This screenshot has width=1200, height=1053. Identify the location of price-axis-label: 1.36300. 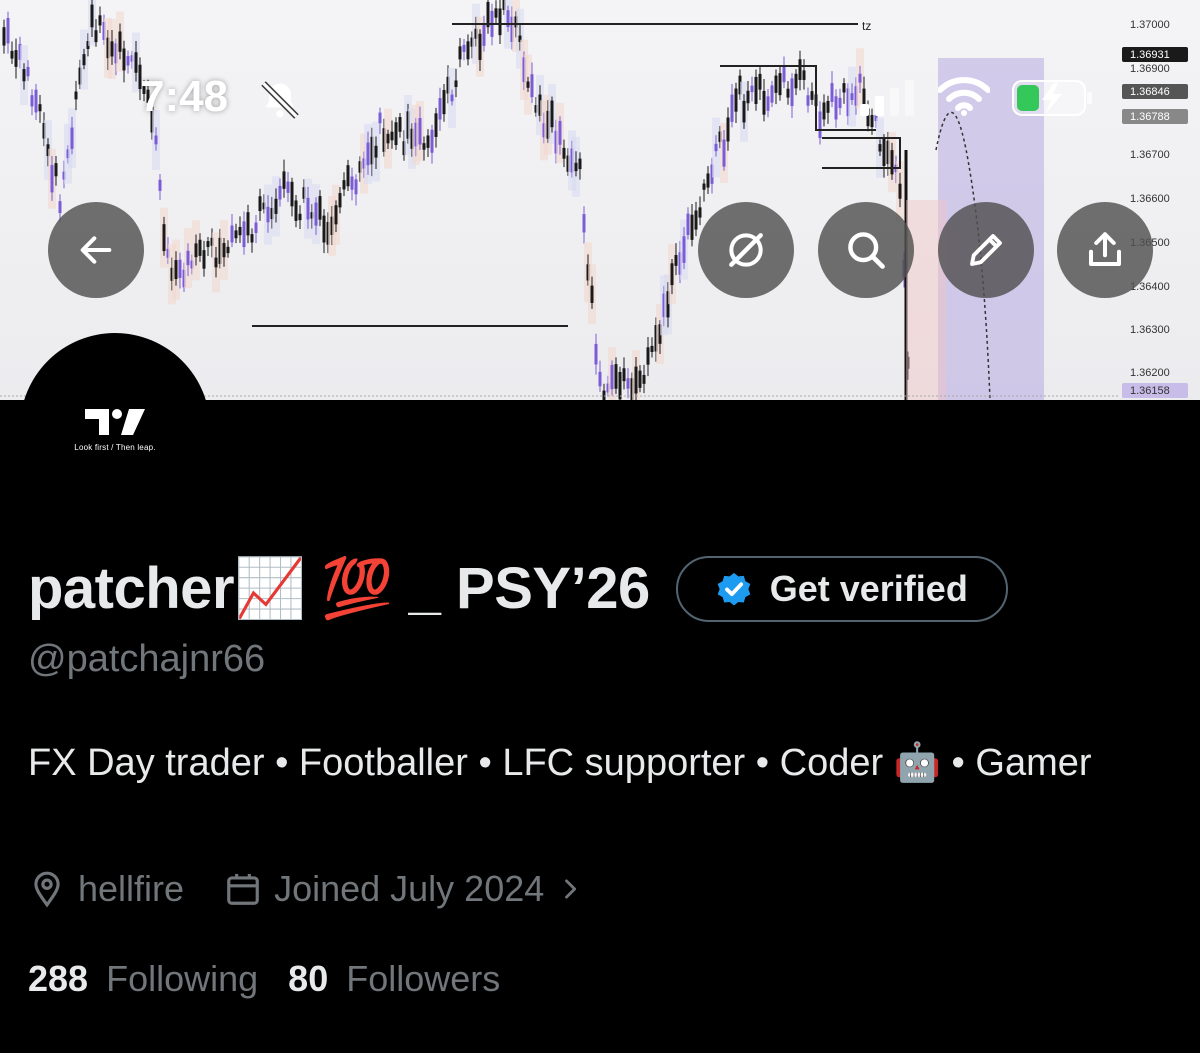
(1150, 330).